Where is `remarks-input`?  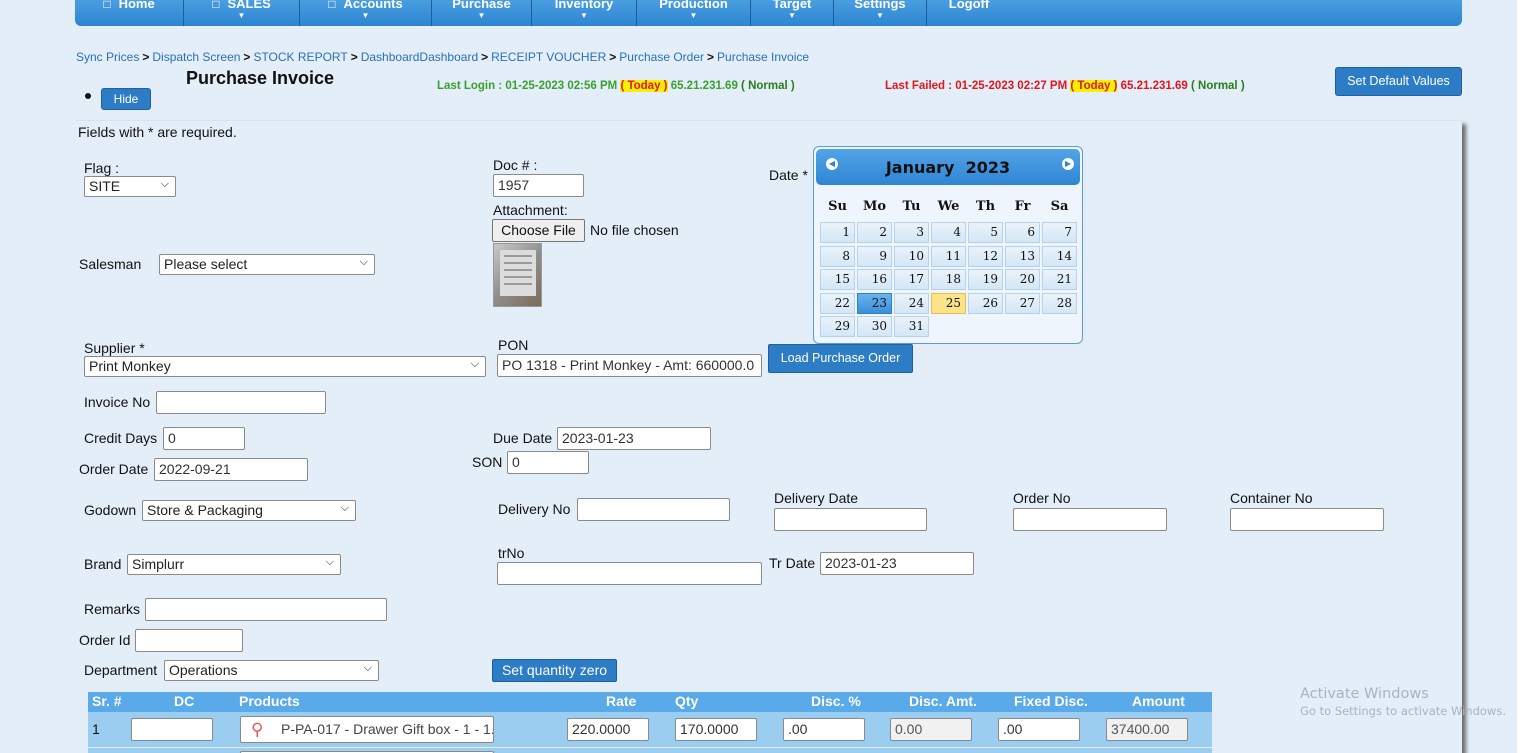
remarks-input is located at coordinates (266, 609).